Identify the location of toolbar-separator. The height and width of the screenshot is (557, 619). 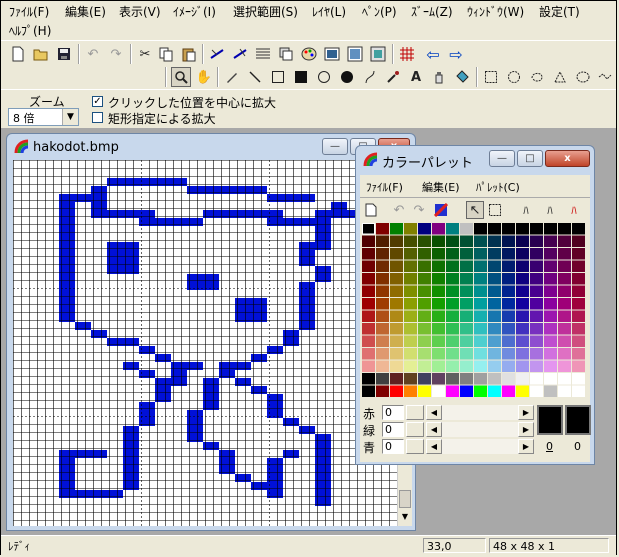
(218, 77).